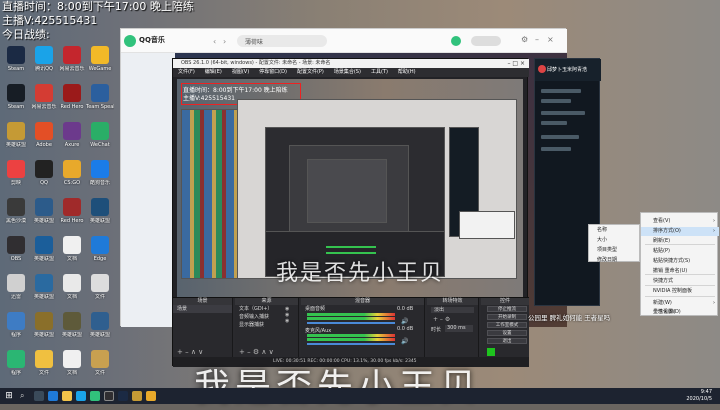  What do you see at coordinates (213, 72) in the screenshot?
I see `obs-menu-item: 编辑(E)` at bounding box center [213, 72].